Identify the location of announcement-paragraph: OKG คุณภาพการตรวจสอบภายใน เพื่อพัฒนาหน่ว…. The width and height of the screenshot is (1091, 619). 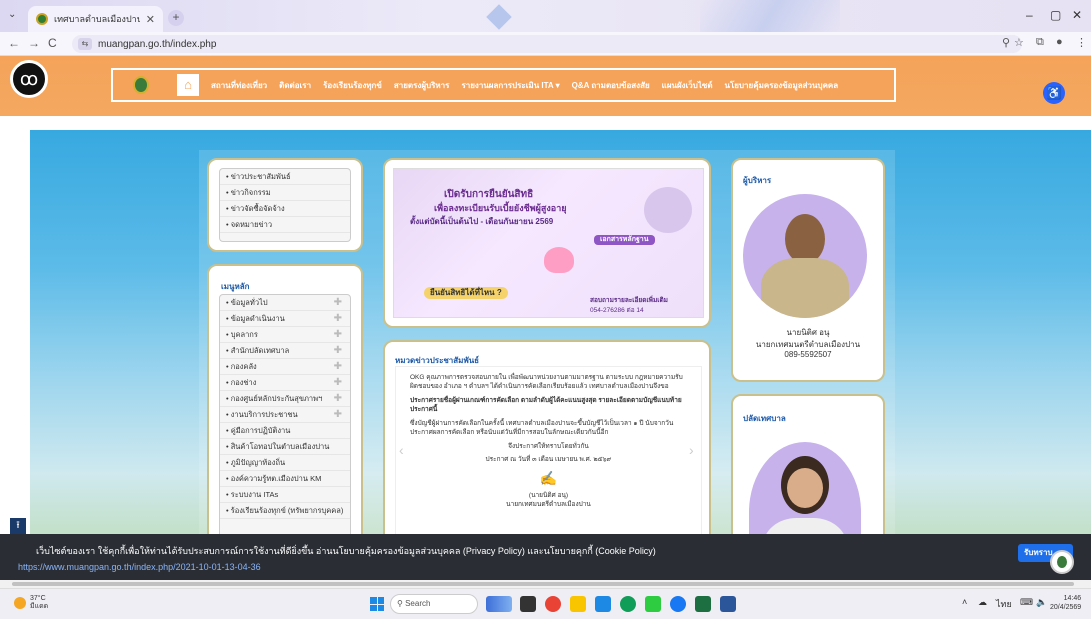
(546, 382).